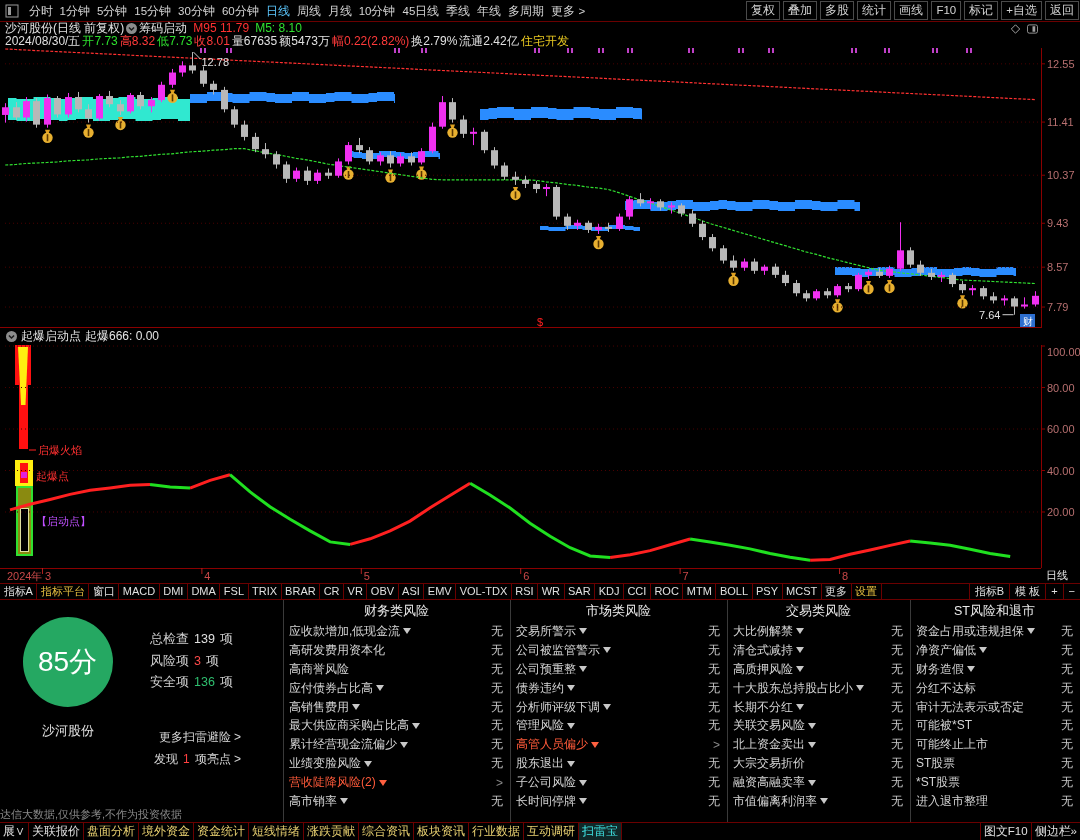  I want to click on diamond-icon, so click(1015, 28).